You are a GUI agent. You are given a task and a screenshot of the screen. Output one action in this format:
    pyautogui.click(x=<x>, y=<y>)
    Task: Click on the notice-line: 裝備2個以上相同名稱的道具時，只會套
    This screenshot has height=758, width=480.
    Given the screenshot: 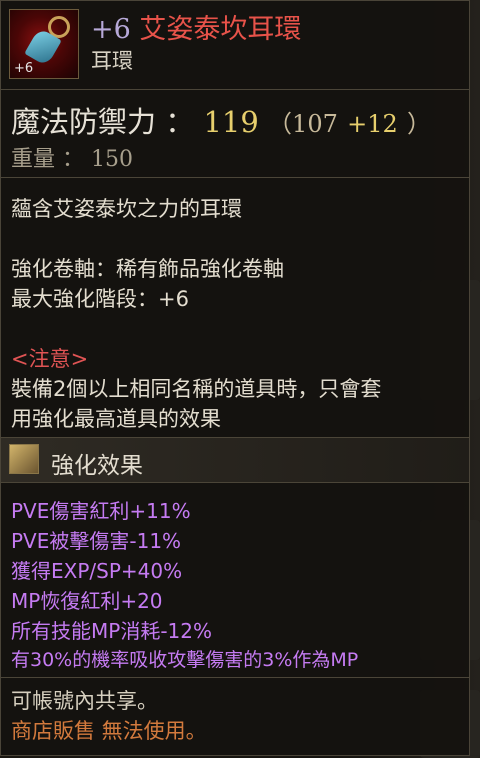 What is the action you would take?
    pyautogui.click(x=196, y=389)
    